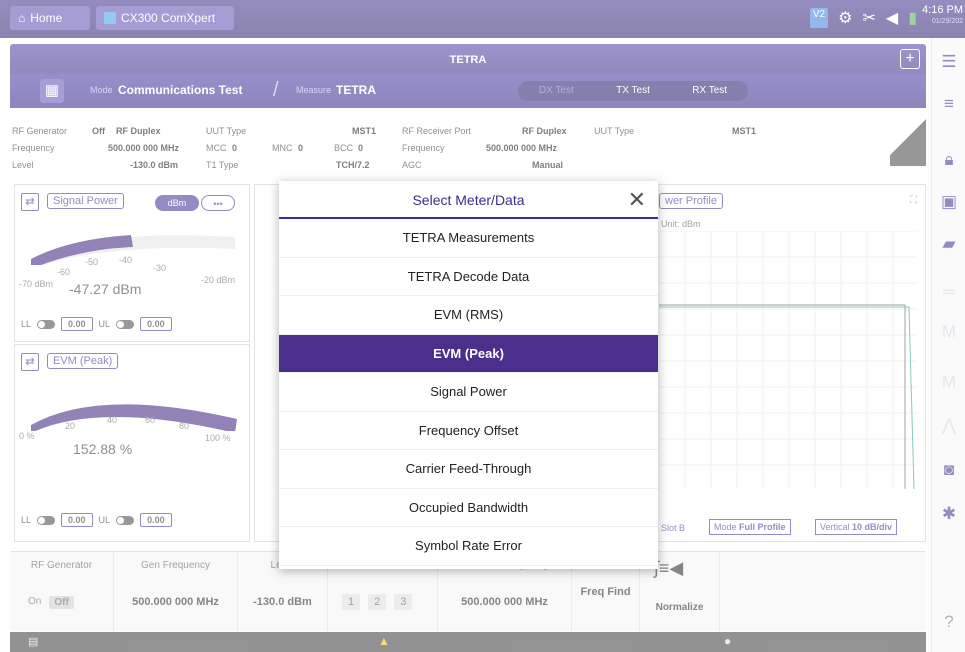 The height and width of the screenshot is (652, 965). I want to click on option-carrier-feed-through: Carrier Feed-Through, so click(468, 469).